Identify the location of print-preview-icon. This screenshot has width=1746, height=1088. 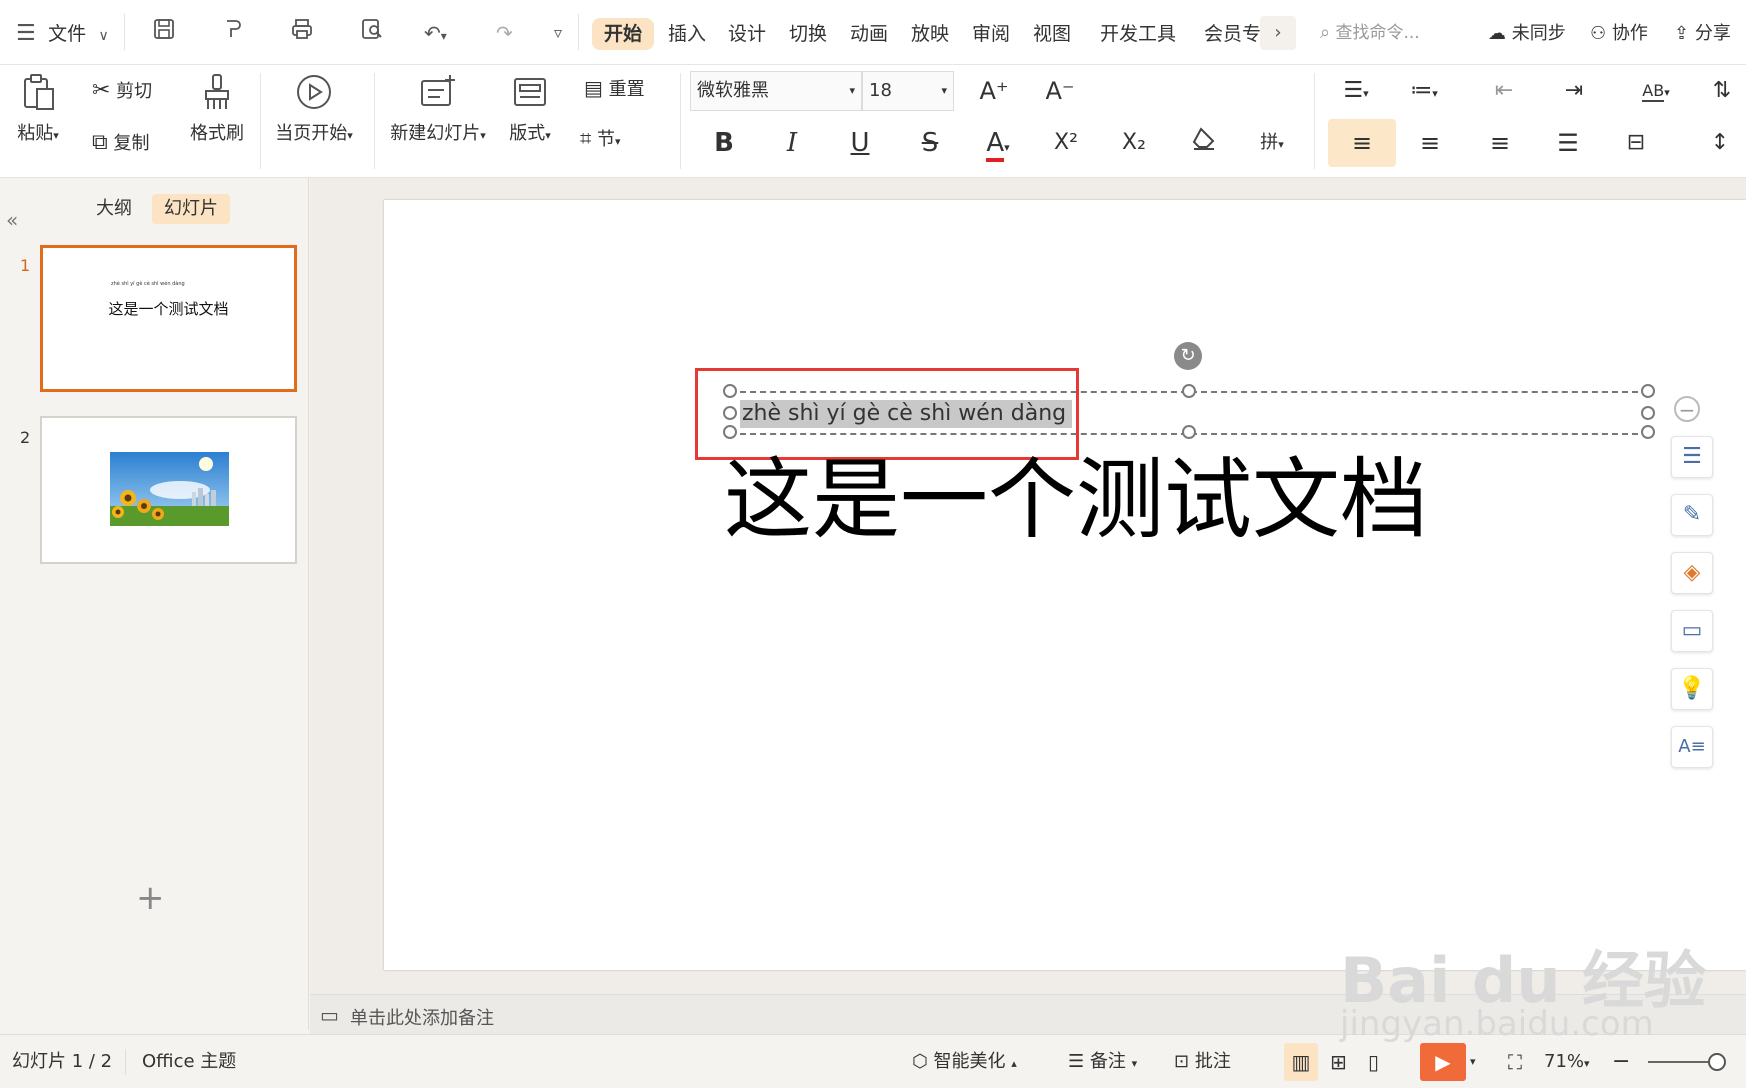
(372, 33).